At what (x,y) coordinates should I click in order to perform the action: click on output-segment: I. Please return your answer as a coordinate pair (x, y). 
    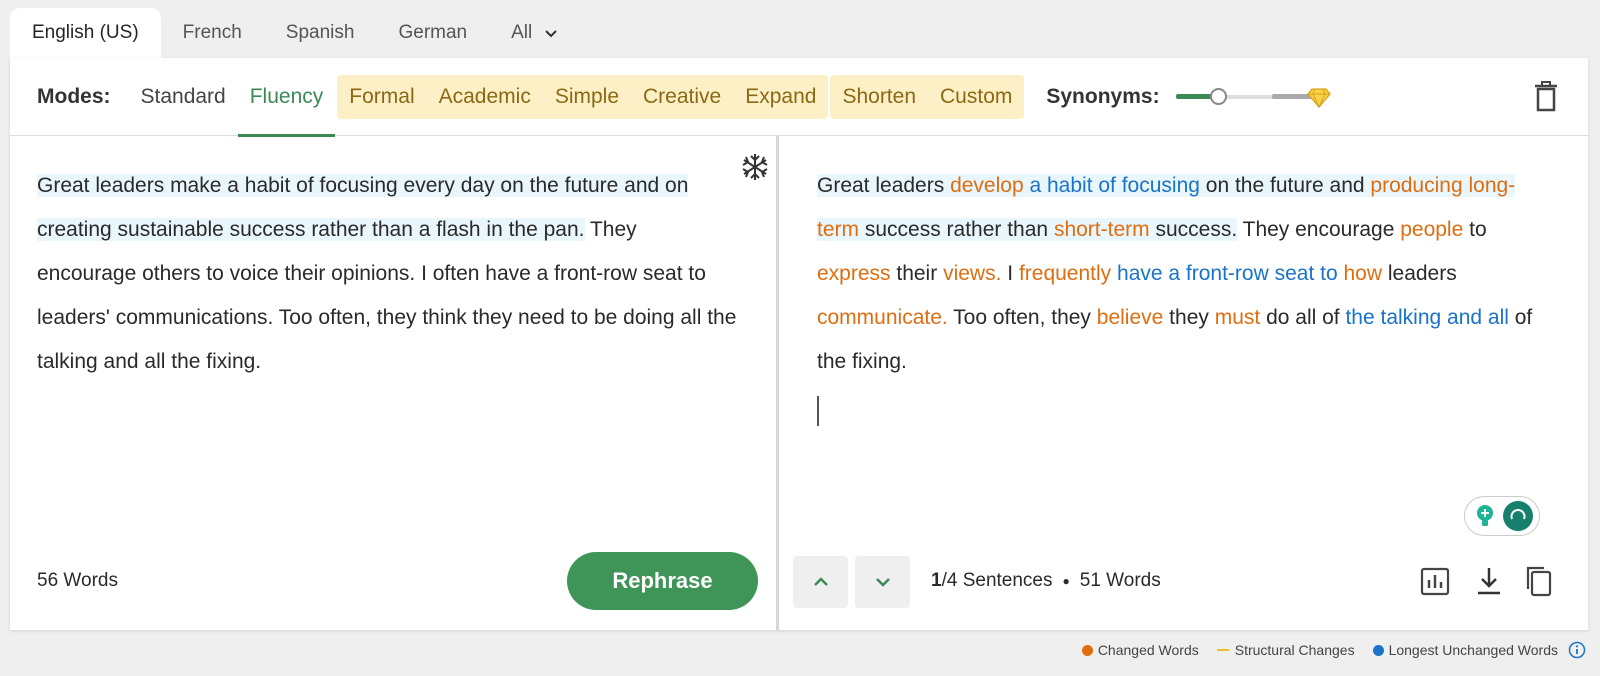
    Looking at the image, I should click on (1010, 273).